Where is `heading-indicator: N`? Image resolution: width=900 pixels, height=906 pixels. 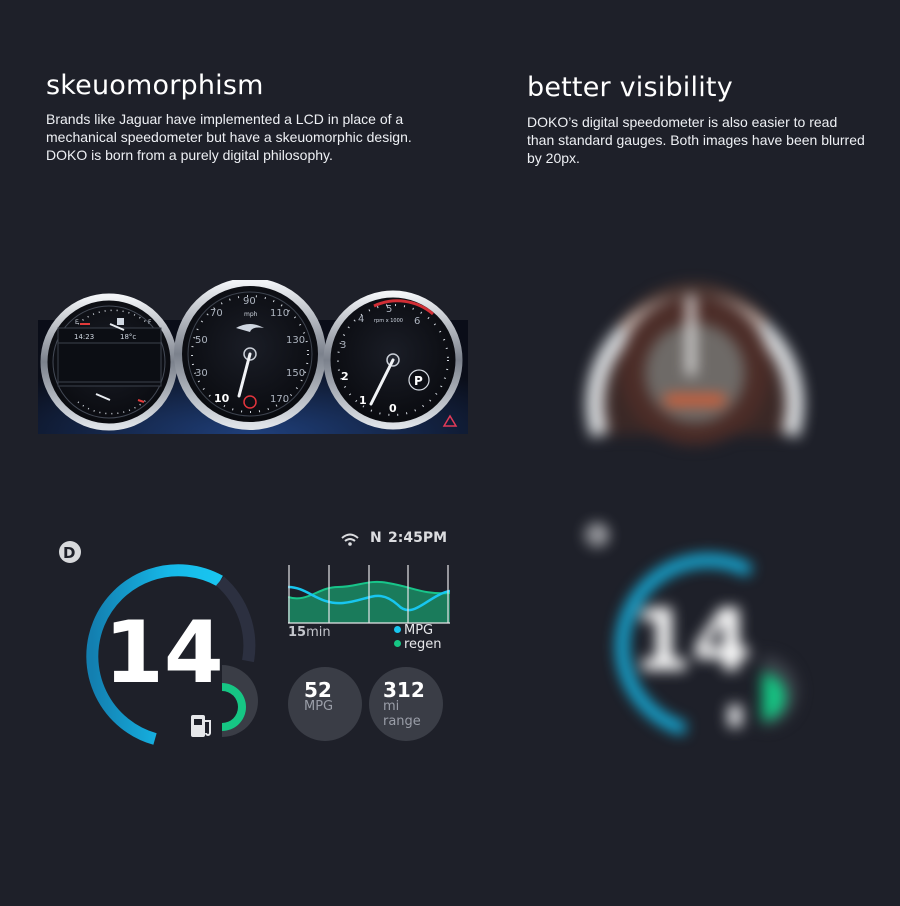
heading-indicator: N is located at coordinates (376, 538).